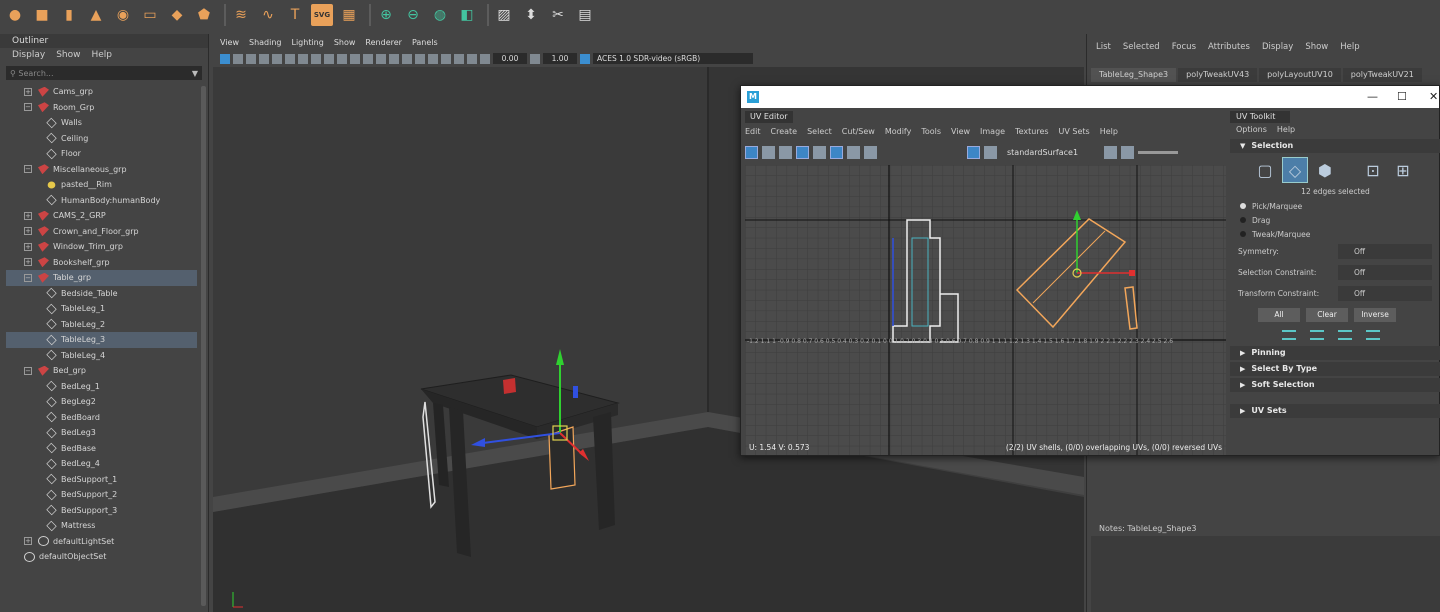  I want to click on close-icon: ✕, so click(1433, 96).